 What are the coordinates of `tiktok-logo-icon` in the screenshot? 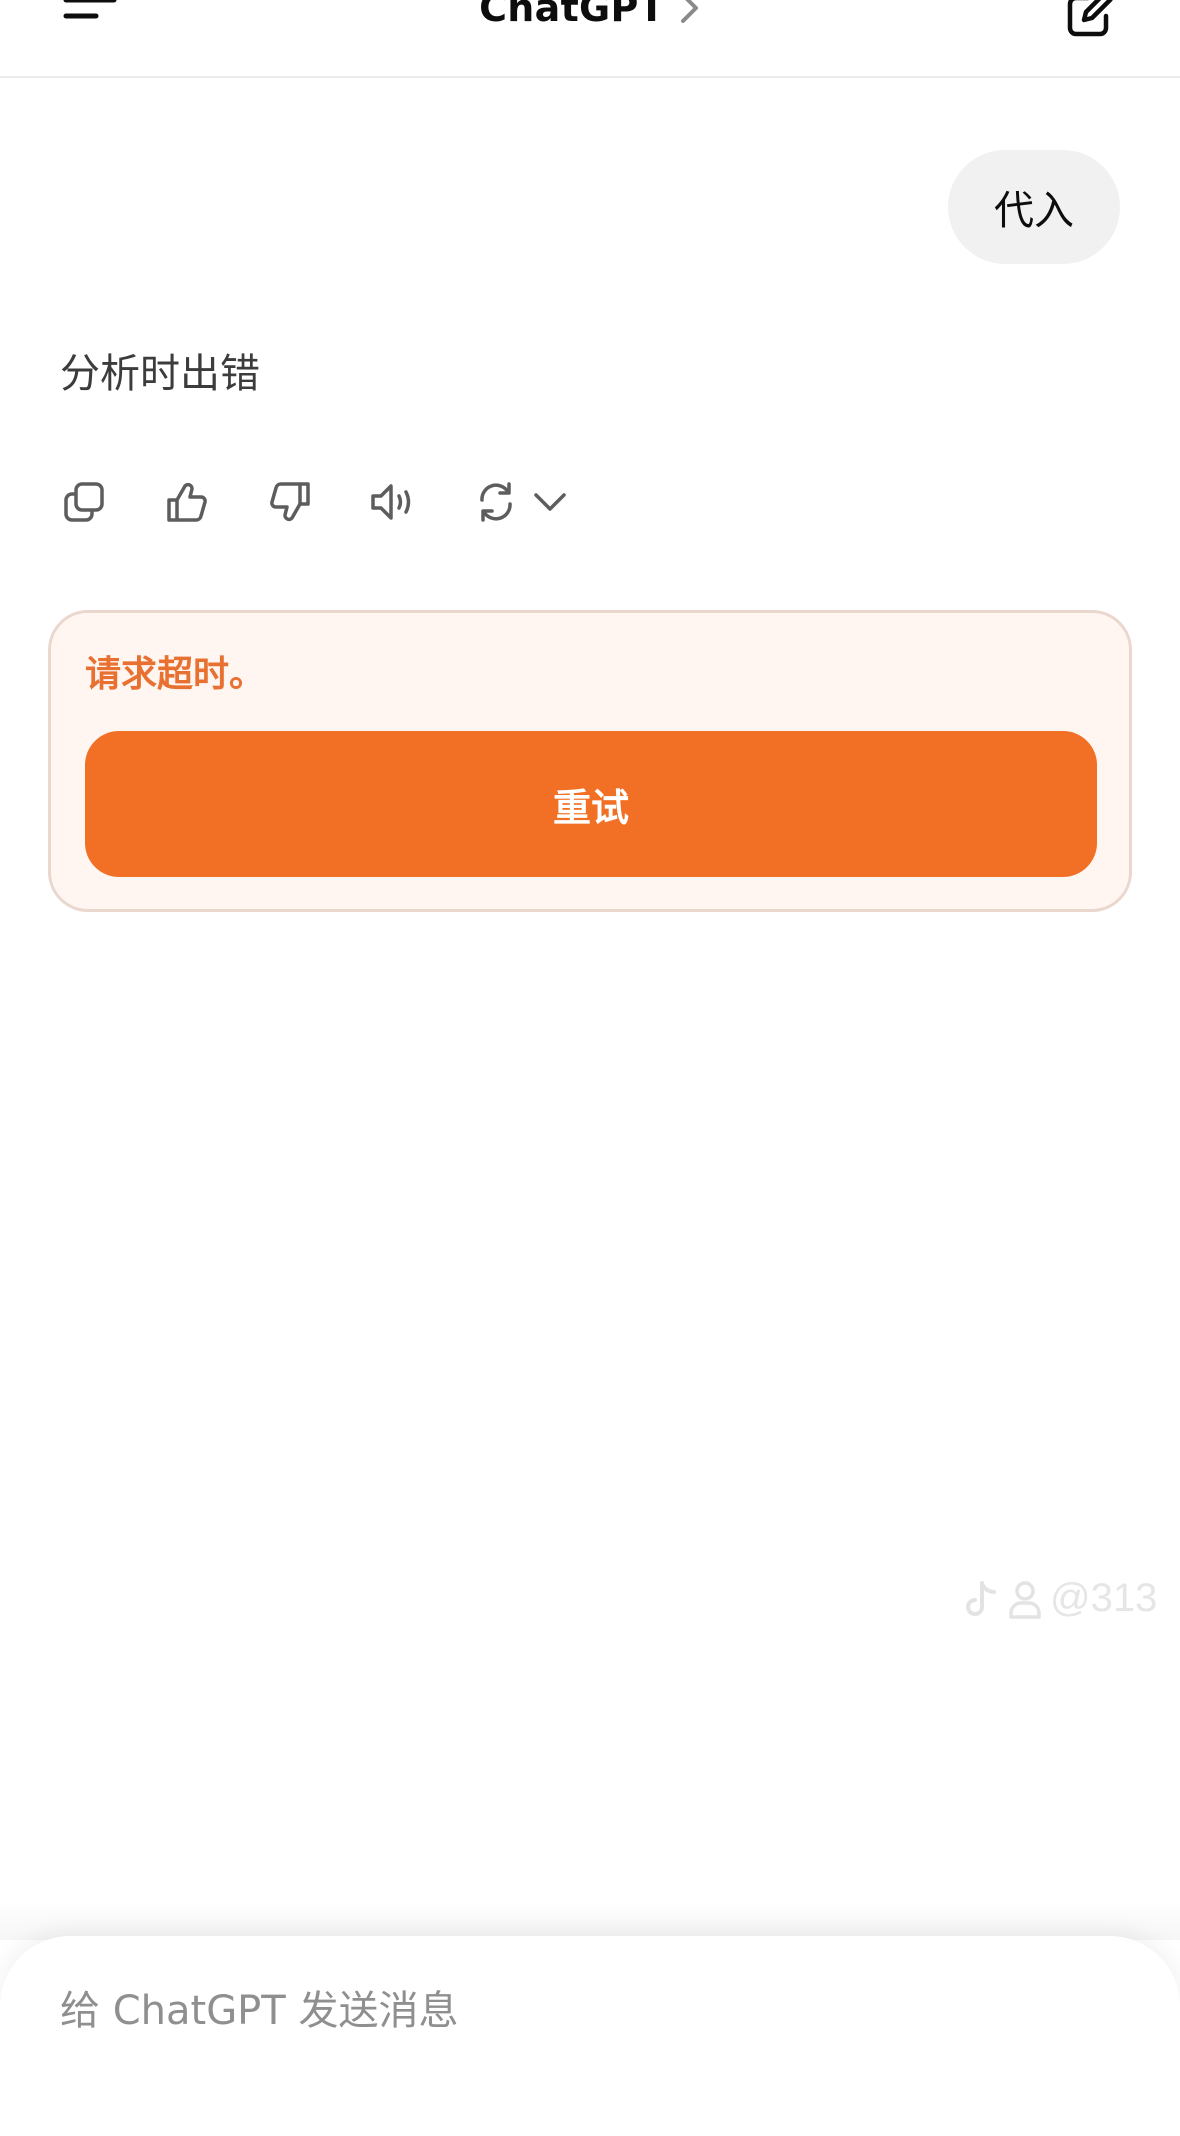 It's located at (981, 1598).